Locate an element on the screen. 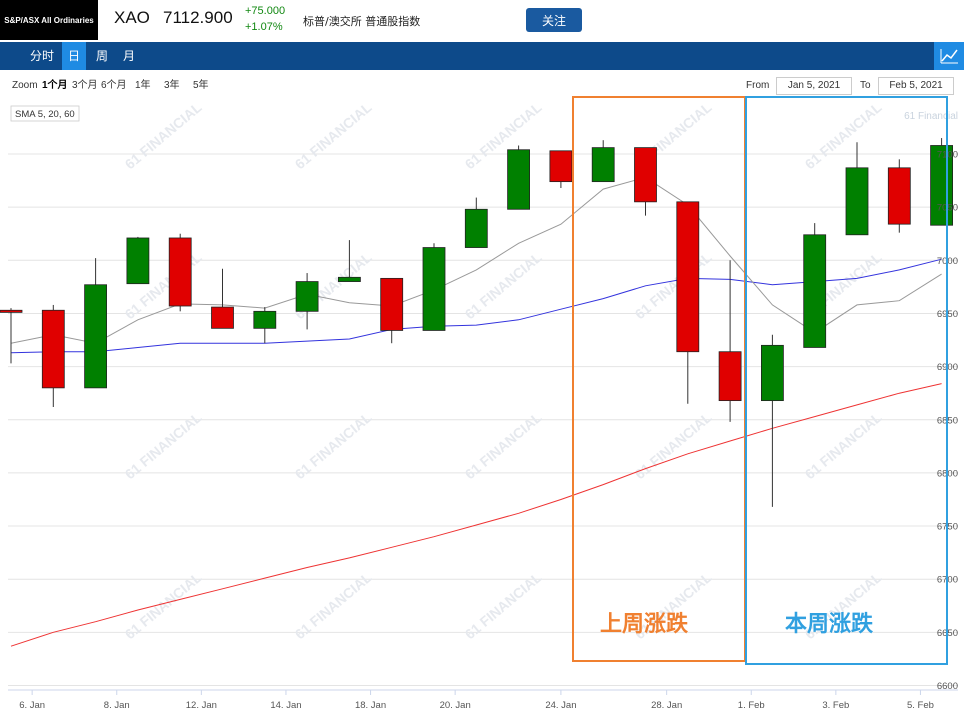 The width and height of the screenshot is (964, 715). last-week-label: 上周涨跌 is located at coordinates (644, 624).